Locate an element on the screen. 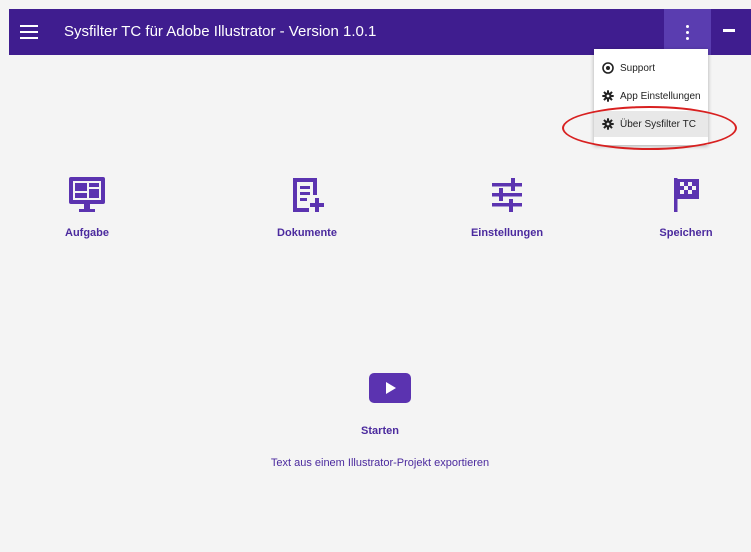 This screenshot has height=552, width=751. checkered-flag-icon is located at coordinates (686, 195).